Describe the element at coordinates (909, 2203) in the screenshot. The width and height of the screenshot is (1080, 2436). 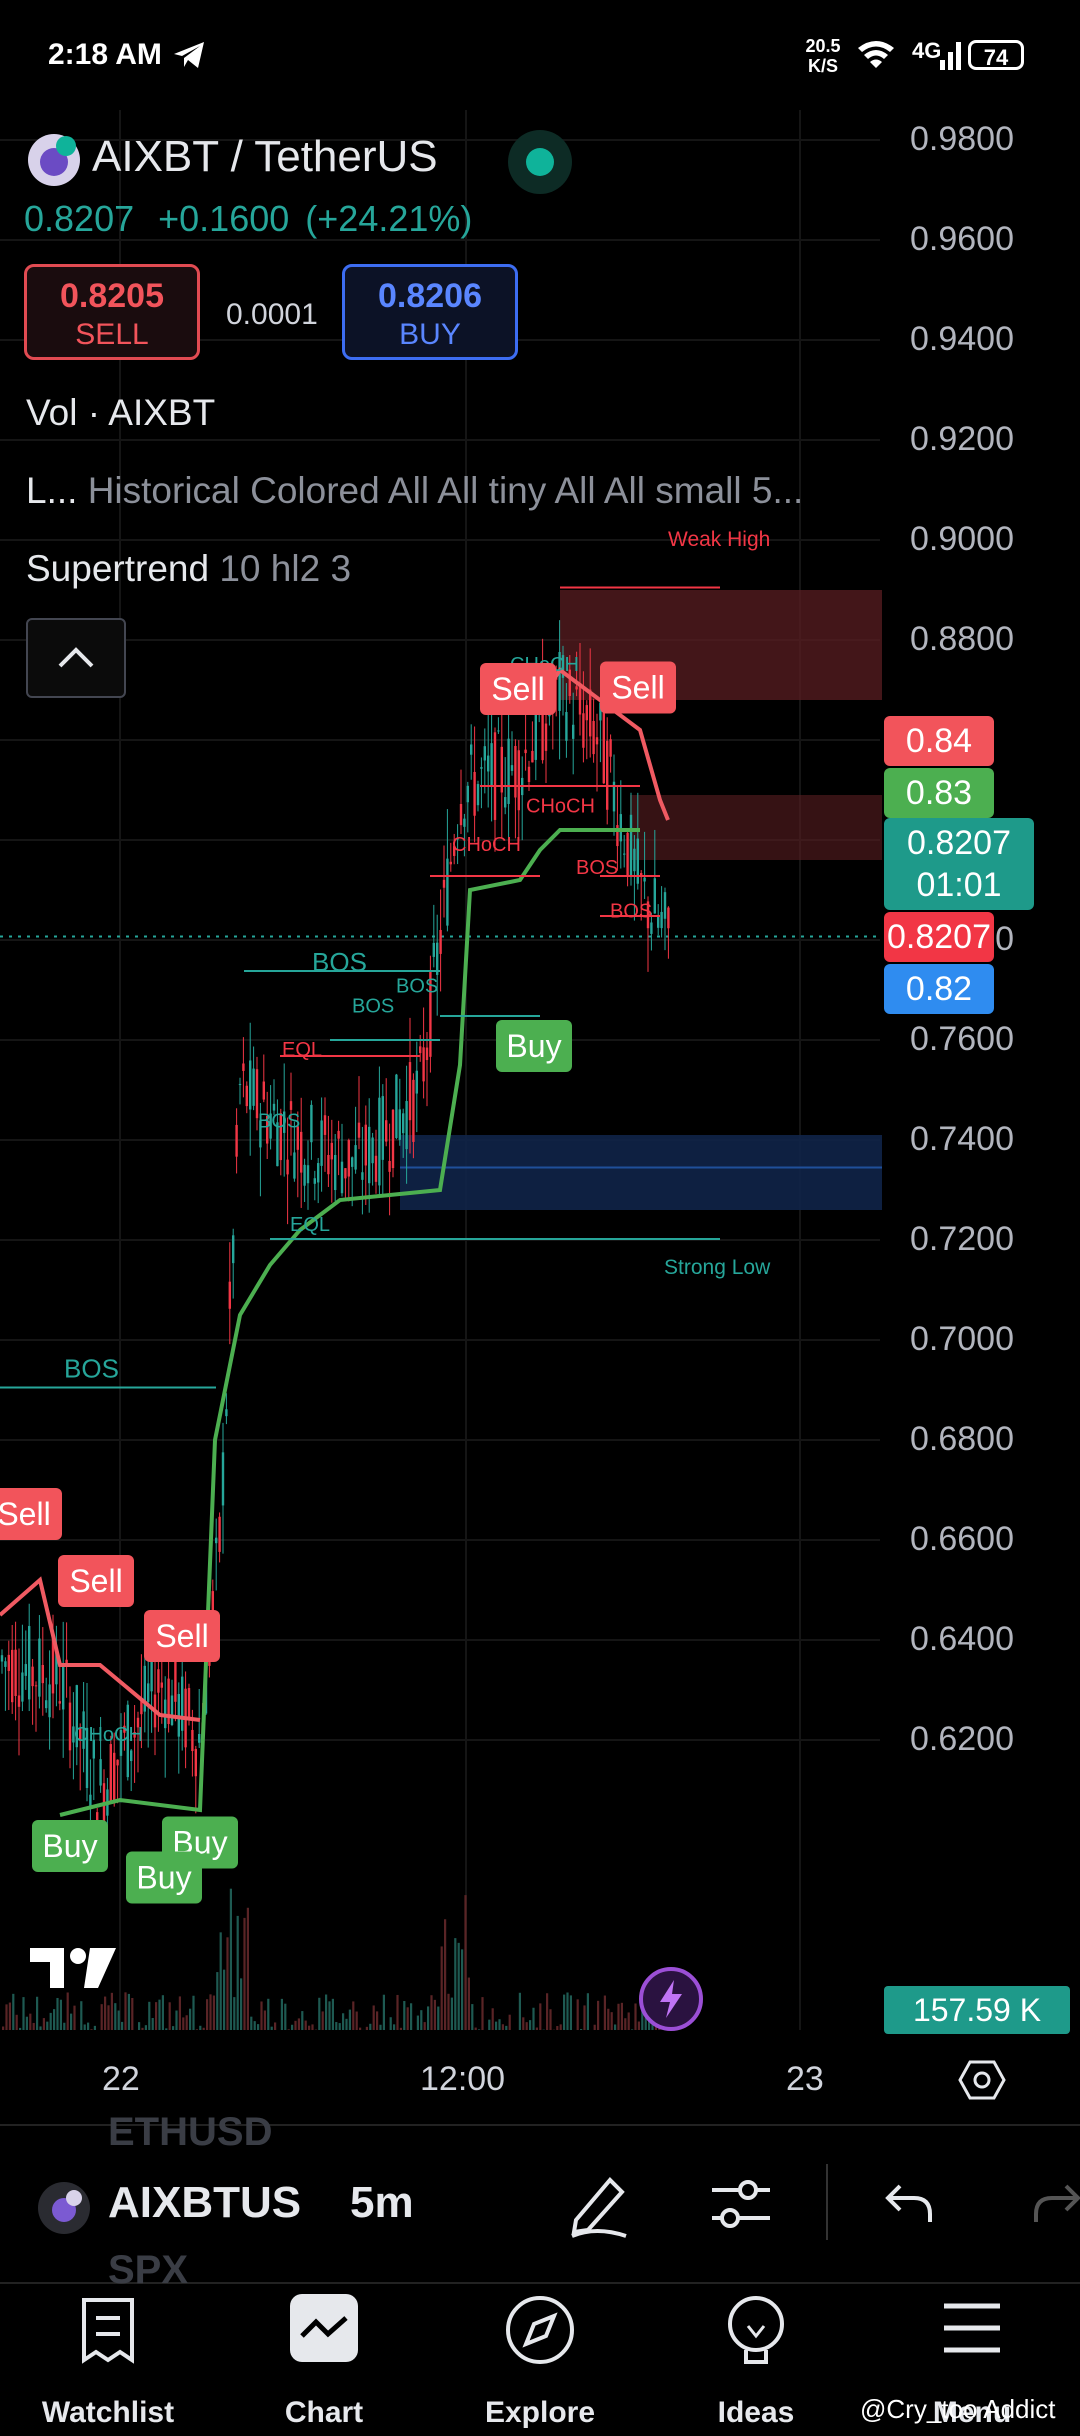
I see `undo-icon` at that location.